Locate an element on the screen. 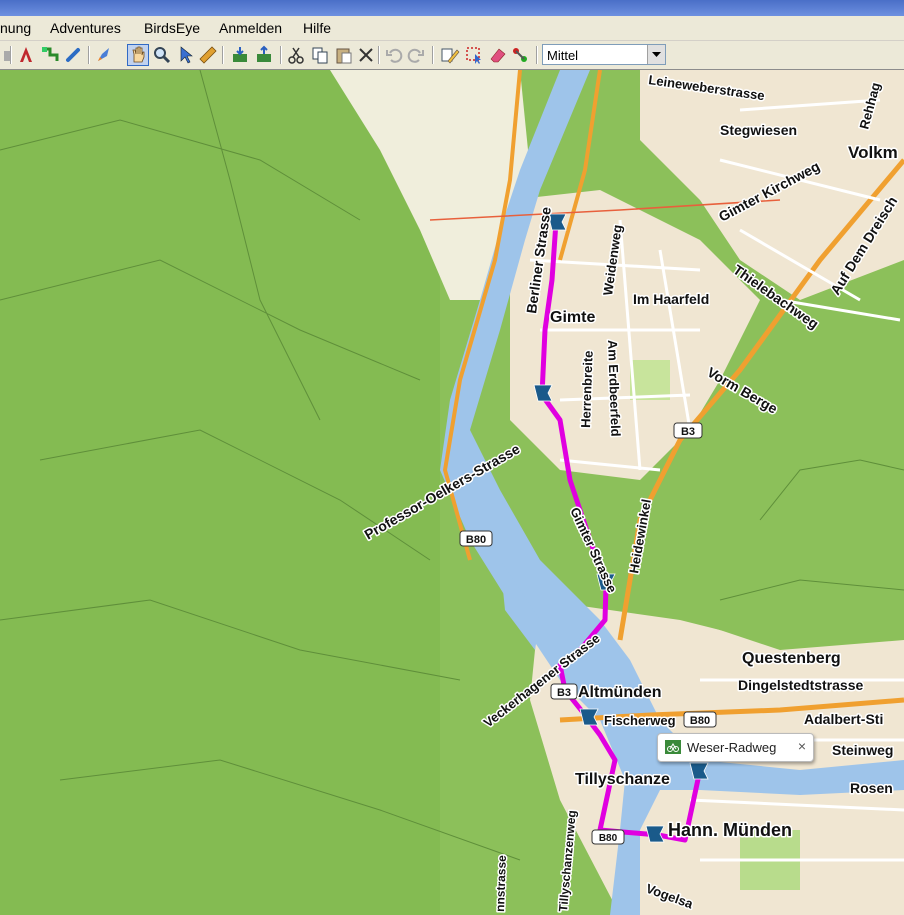 The height and width of the screenshot is (915, 904). menu-item-adventures: Adventures is located at coordinates (85, 28).